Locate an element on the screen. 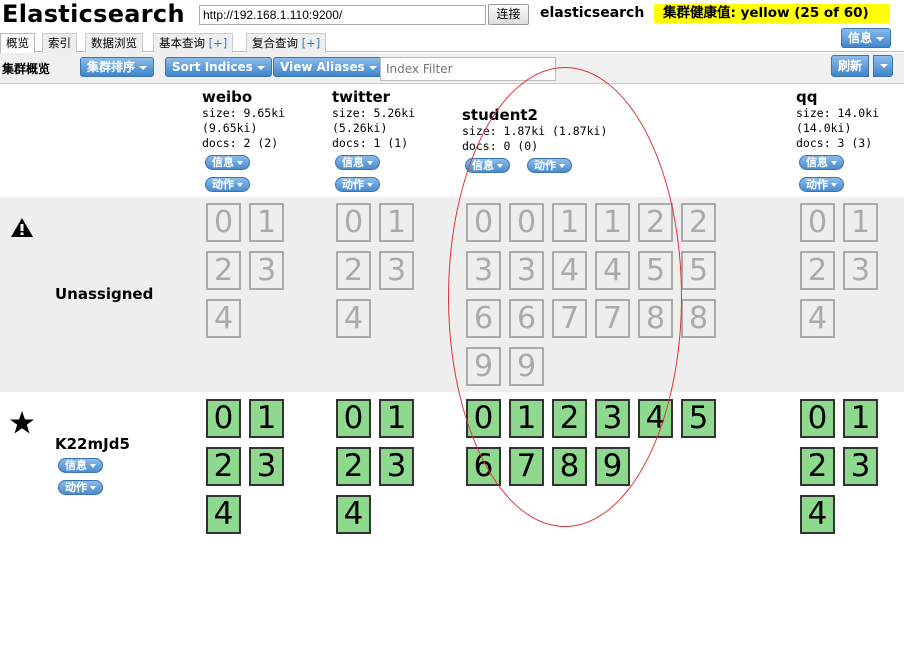 The image size is (904, 672). tab-plus: [+] is located at coordinates (311, 43).